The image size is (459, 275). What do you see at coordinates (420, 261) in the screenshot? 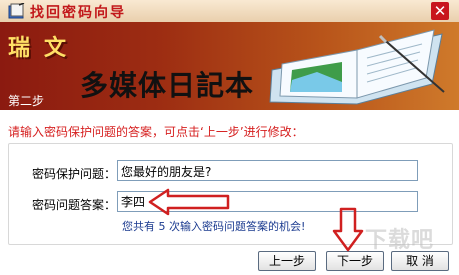
I see `cancel-button: 取 消` at bounding box center [420, 261].